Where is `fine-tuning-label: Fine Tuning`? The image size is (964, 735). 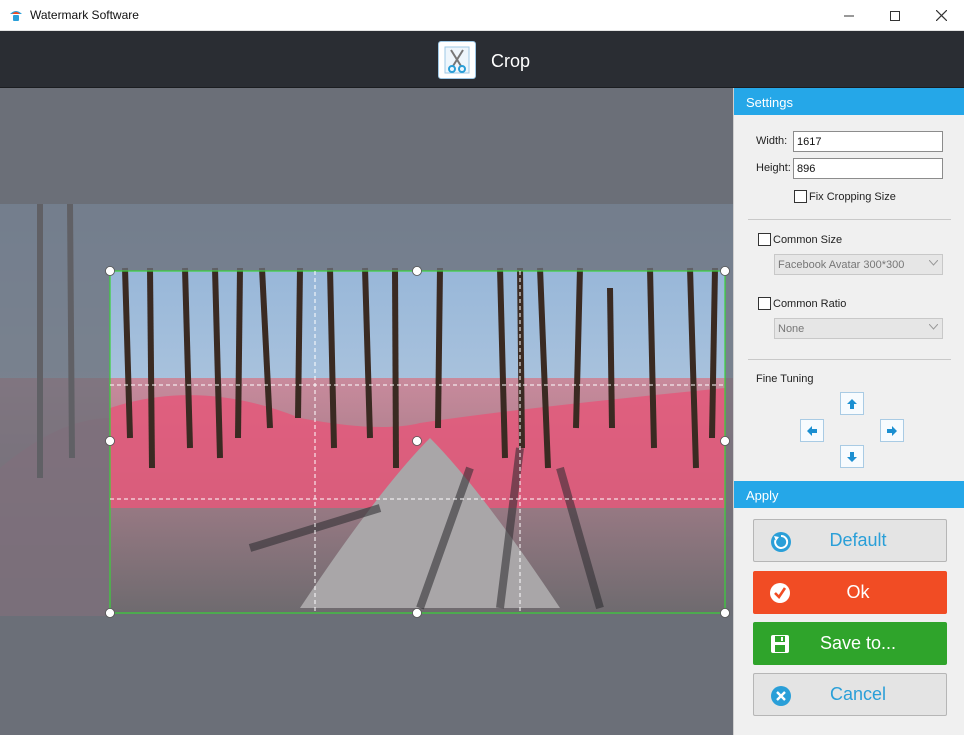 fine-tuning-label: Fine Tuning is located at coordinates (785, 379).